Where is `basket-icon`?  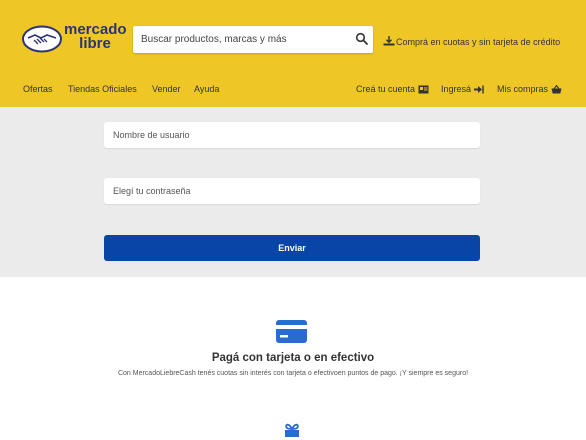
basket-icon is located at coordinates (556, 89).